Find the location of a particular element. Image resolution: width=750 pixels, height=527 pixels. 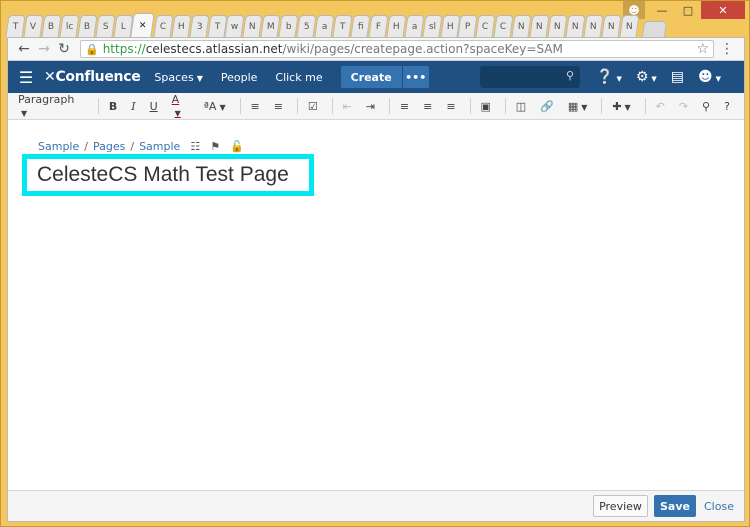

breadcrumb-item-sample-2: Sample is located at coordinates (159, 146).